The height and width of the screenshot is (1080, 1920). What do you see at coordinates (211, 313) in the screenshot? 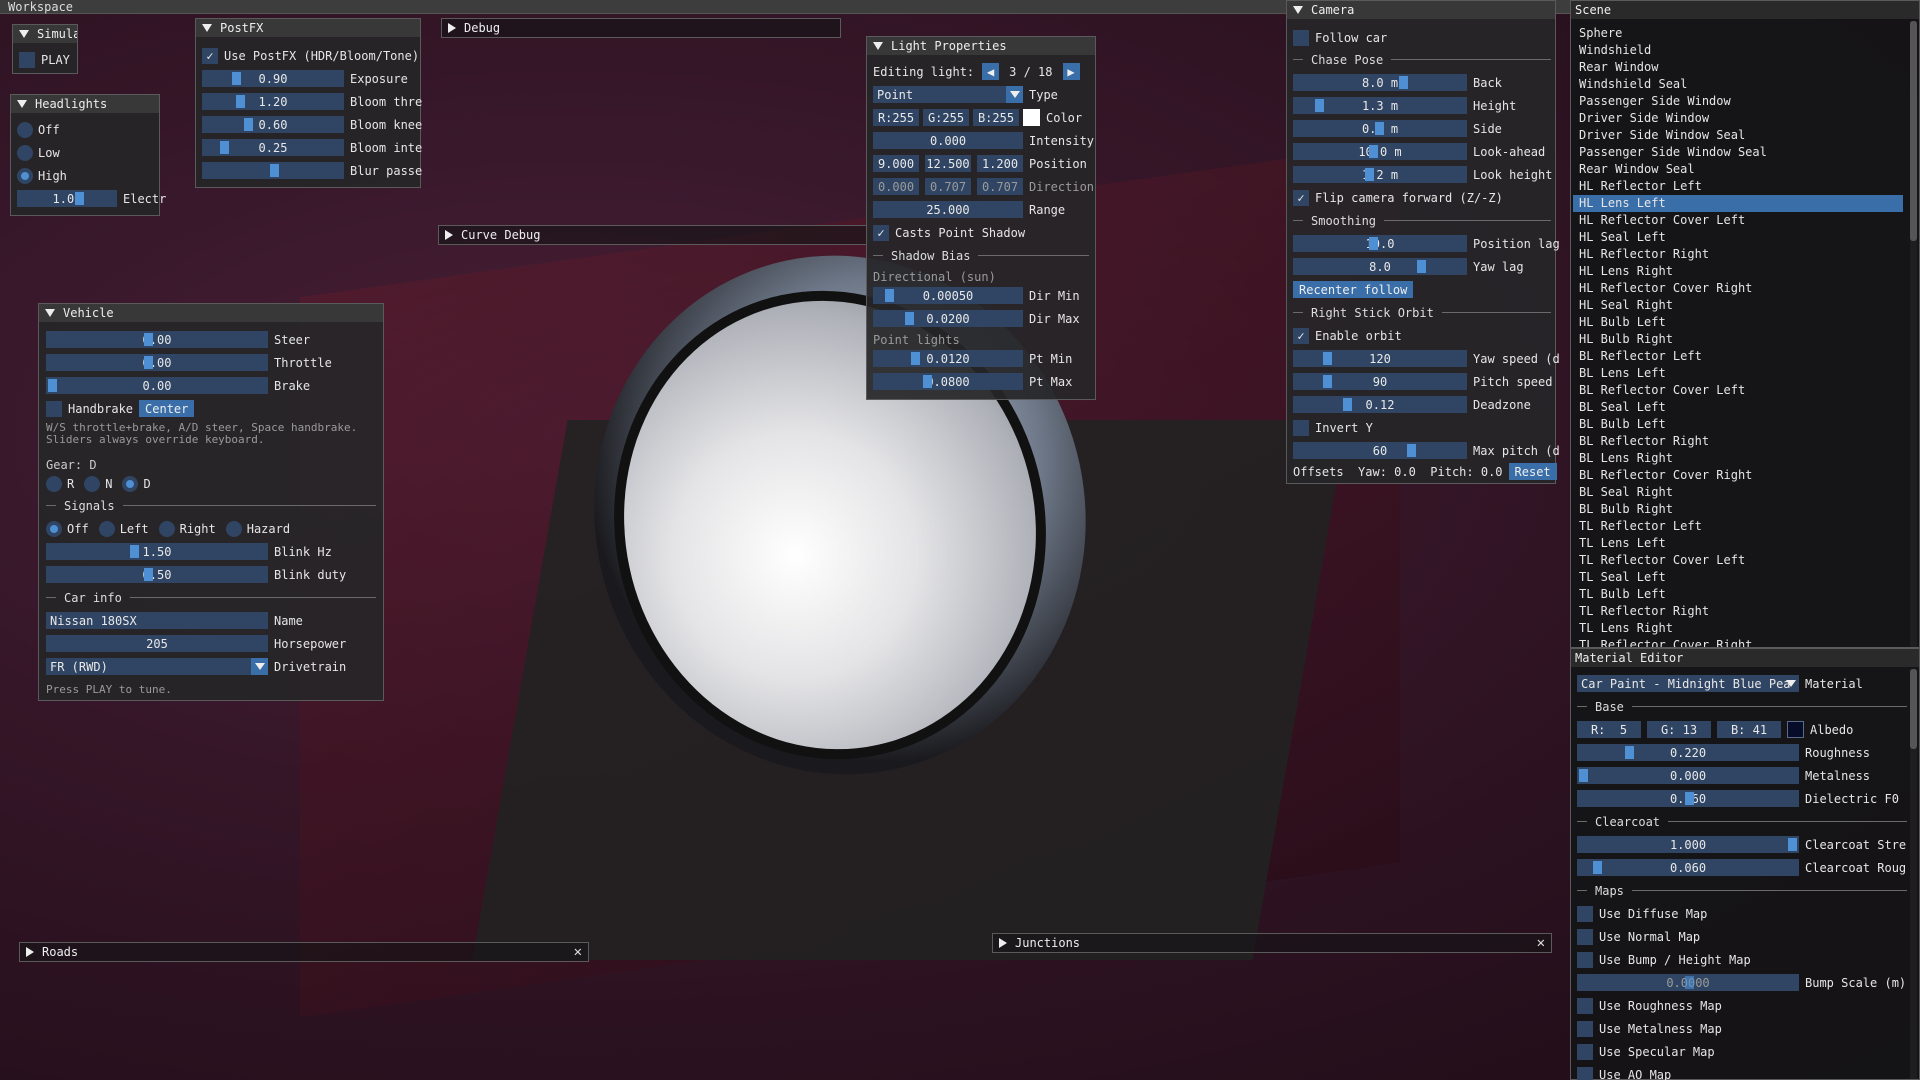
I see `vehicle-titlebar: Vehicle` at bounding box center [211, 313].